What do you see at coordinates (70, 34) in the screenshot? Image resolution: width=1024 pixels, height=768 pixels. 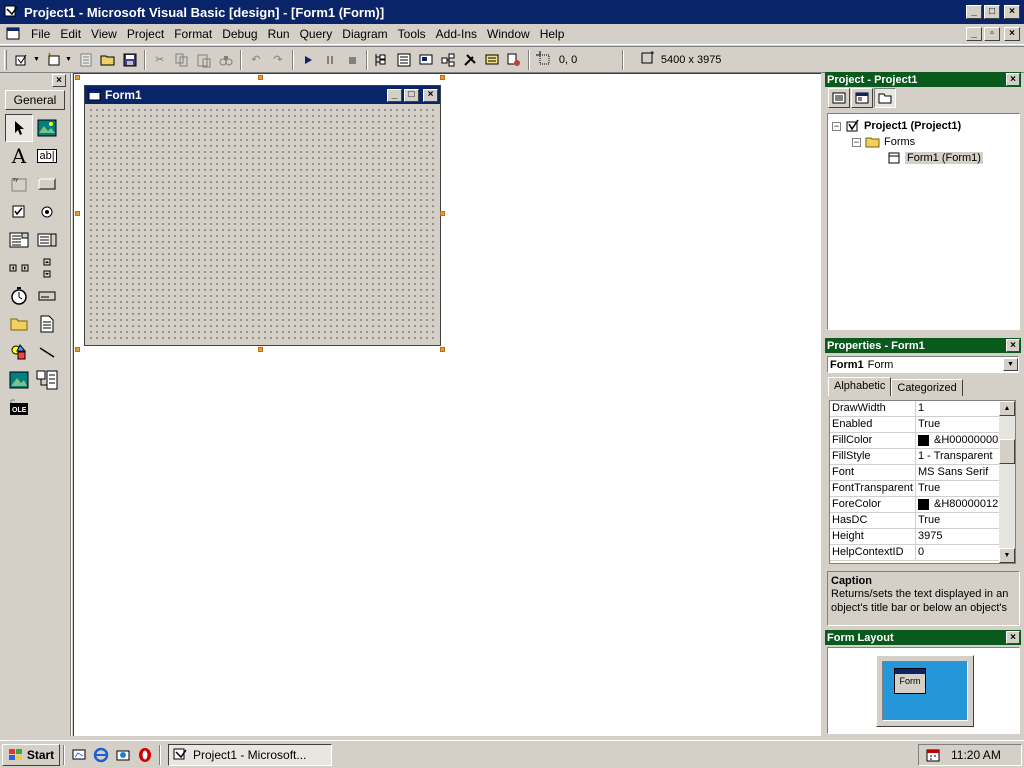 I see `menu-edit: Edit` at bounding box center [70, 34].